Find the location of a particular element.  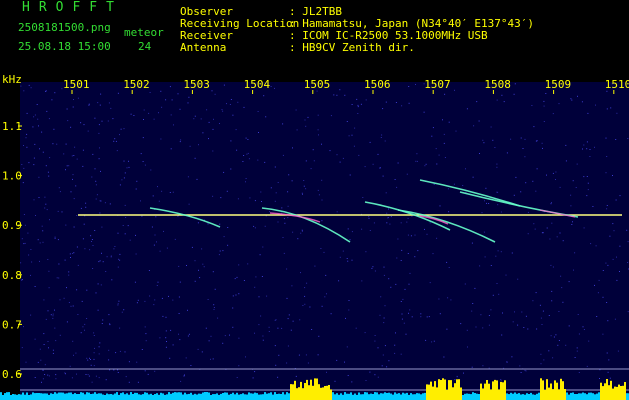

y-tick-label: 0.6 is located at coordinates (12, 374).